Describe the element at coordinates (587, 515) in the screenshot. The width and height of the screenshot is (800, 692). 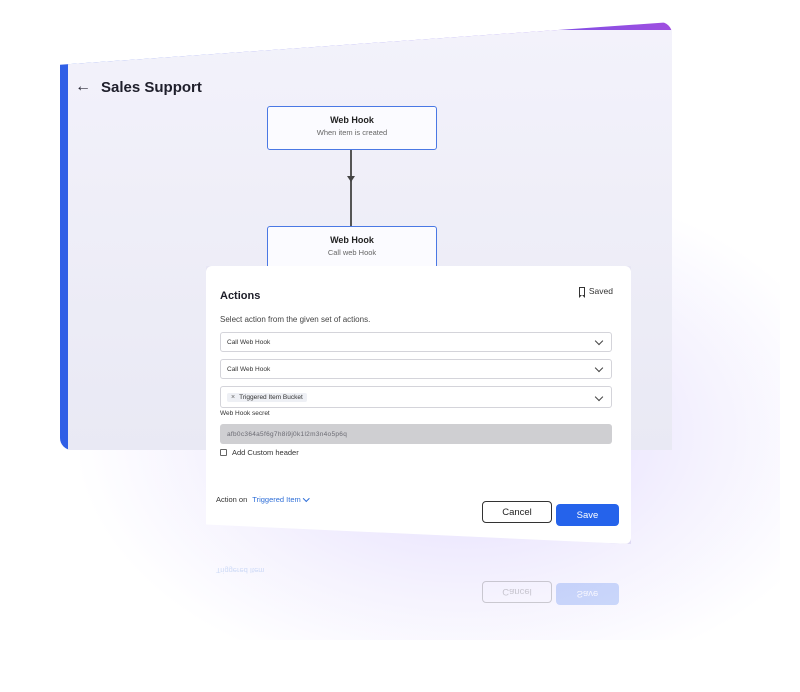
I see `save-button: Save` at that location.